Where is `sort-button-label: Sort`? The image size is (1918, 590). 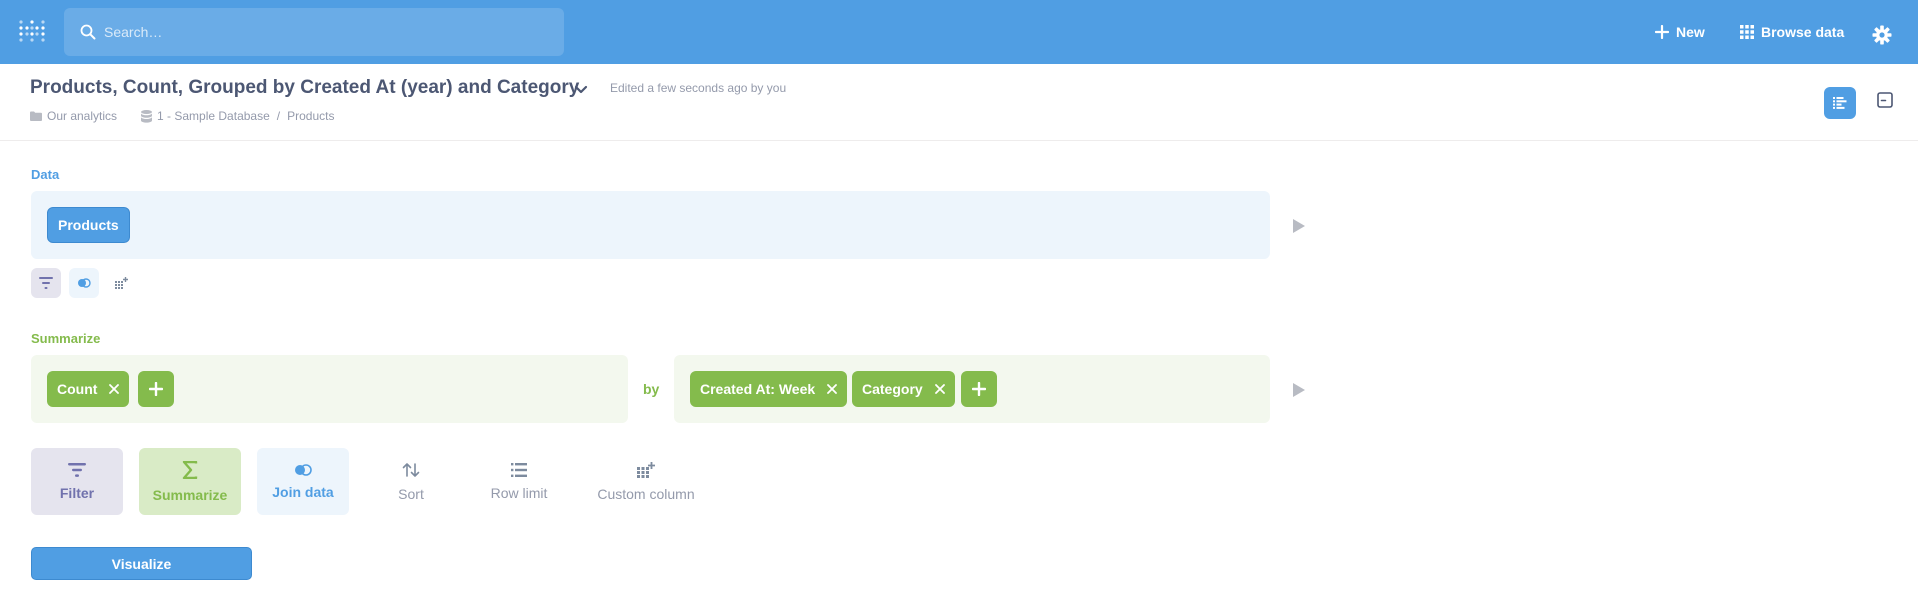
sort-button-label: Sort is located at coordinates (411, 493).